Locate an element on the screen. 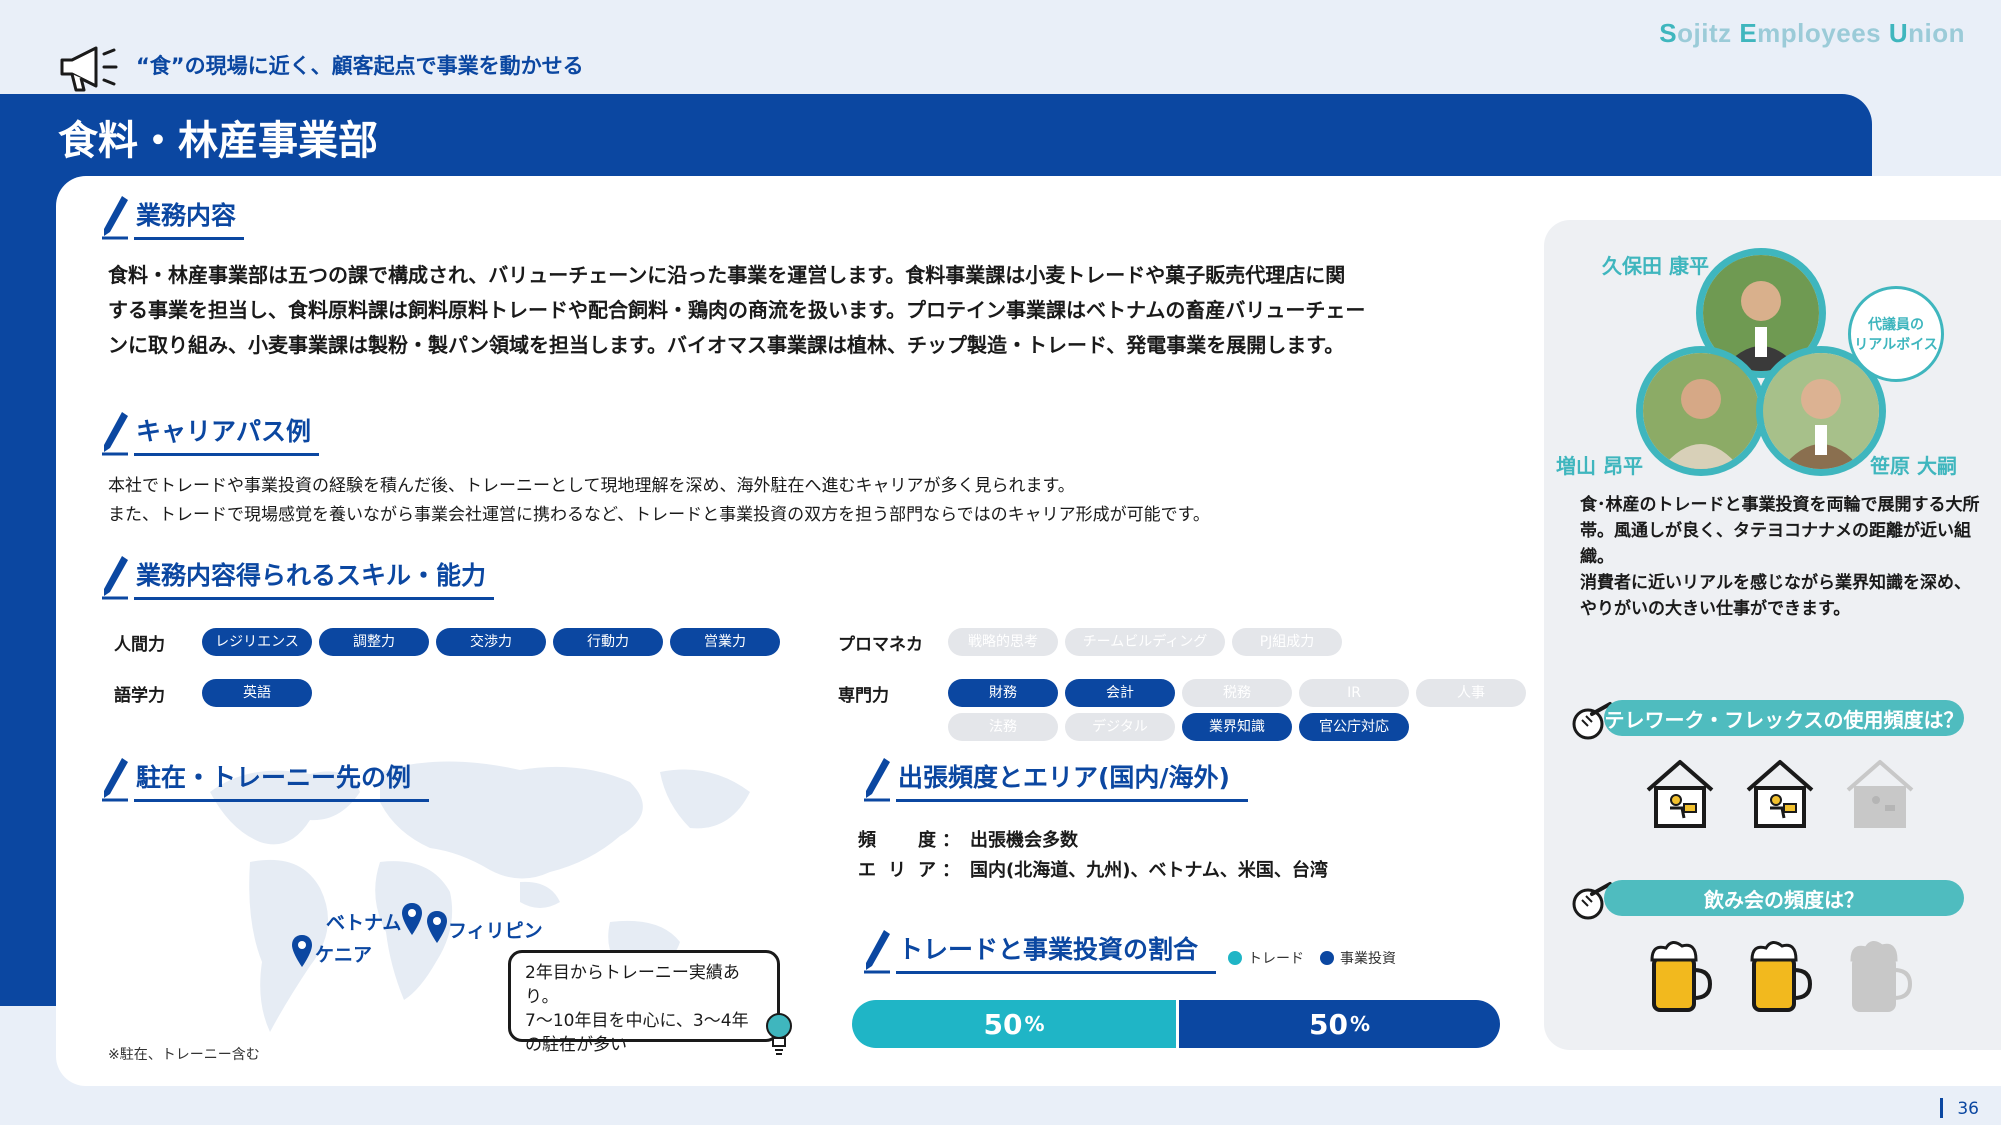 This screenshot has height=1125, width=2001. ratio-segment-trade: 50% is located at coordinates (1014, 1024).